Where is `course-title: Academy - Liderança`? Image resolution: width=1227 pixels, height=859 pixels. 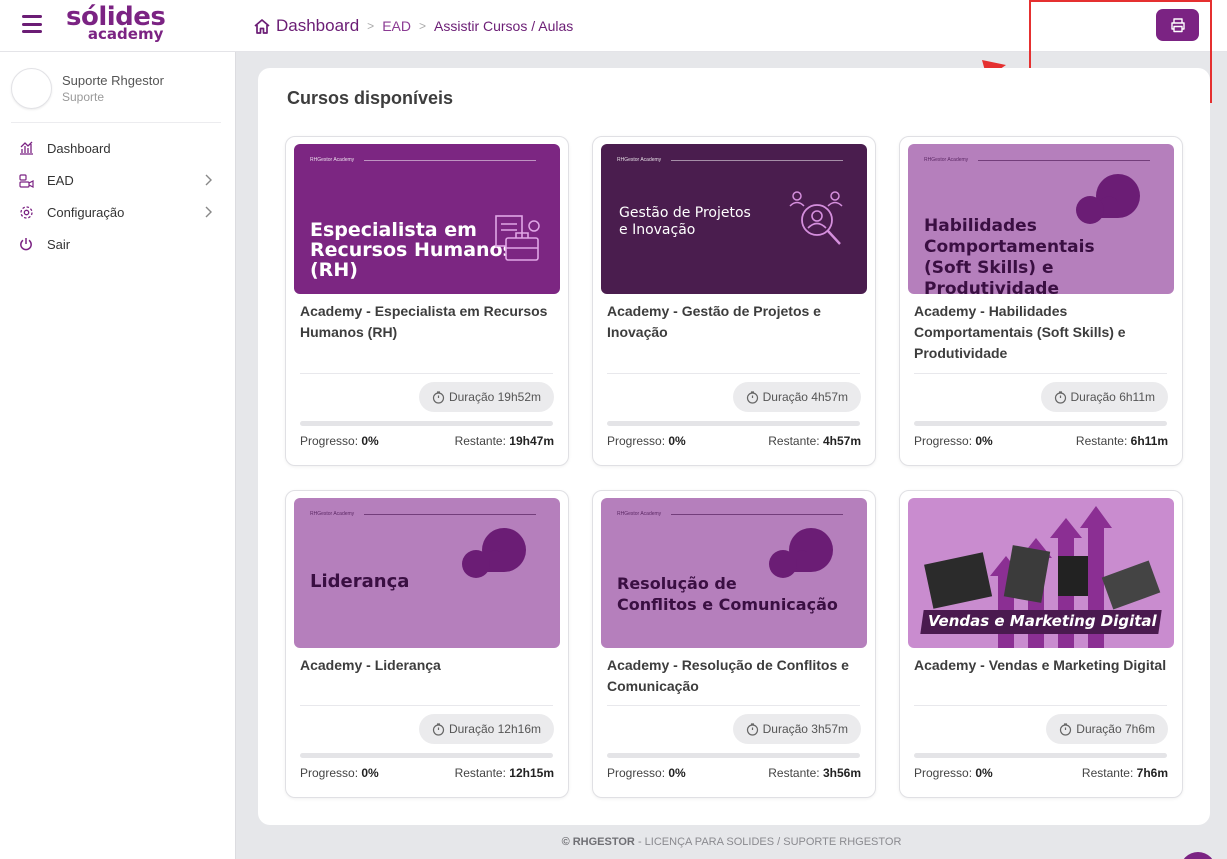
course-title: Academy - Liderança is located at coordinates (431, 665).